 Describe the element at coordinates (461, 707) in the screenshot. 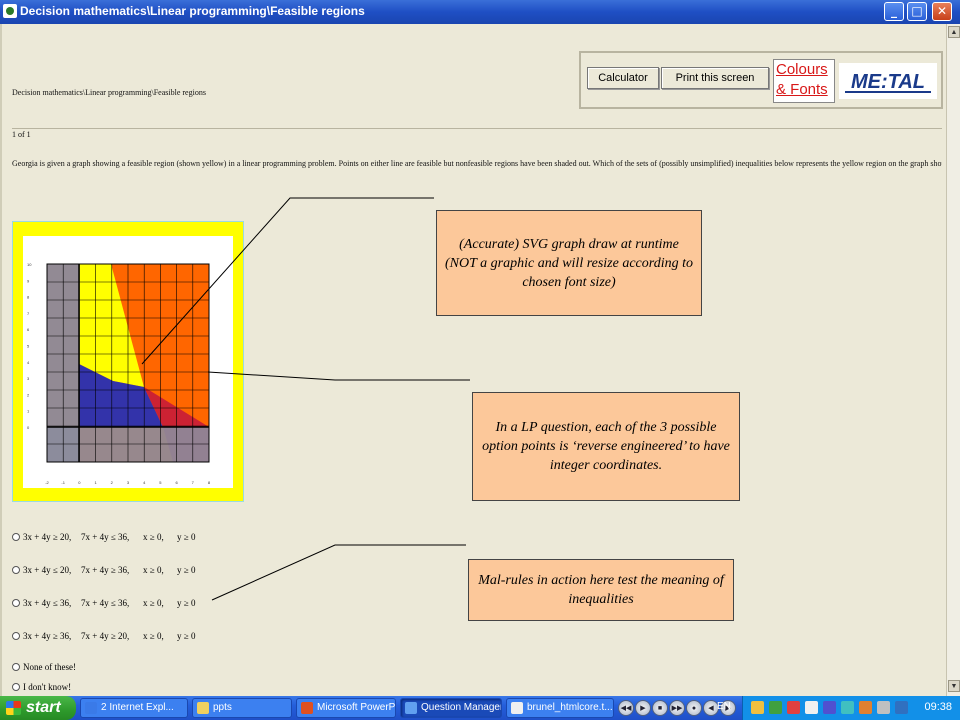

I see `task-label: Question Manager` at that location.